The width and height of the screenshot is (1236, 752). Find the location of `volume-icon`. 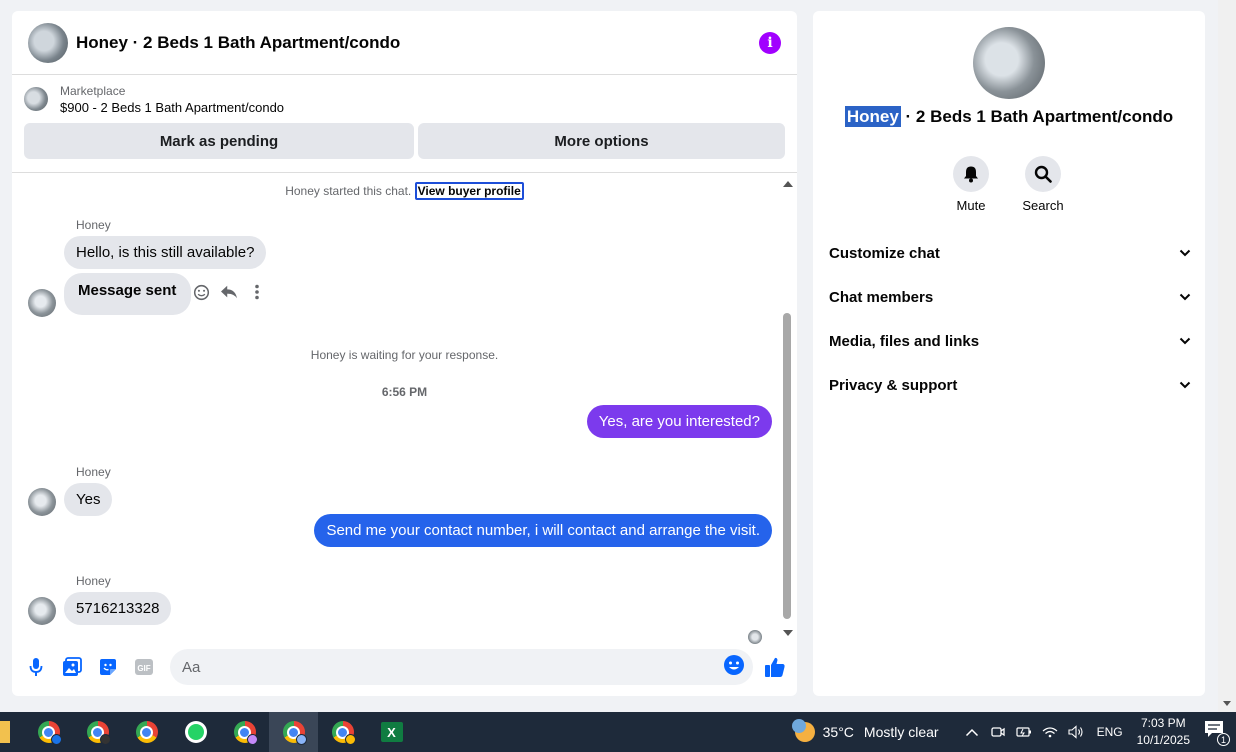

volume-icon is located at coordinates (1076, 732).